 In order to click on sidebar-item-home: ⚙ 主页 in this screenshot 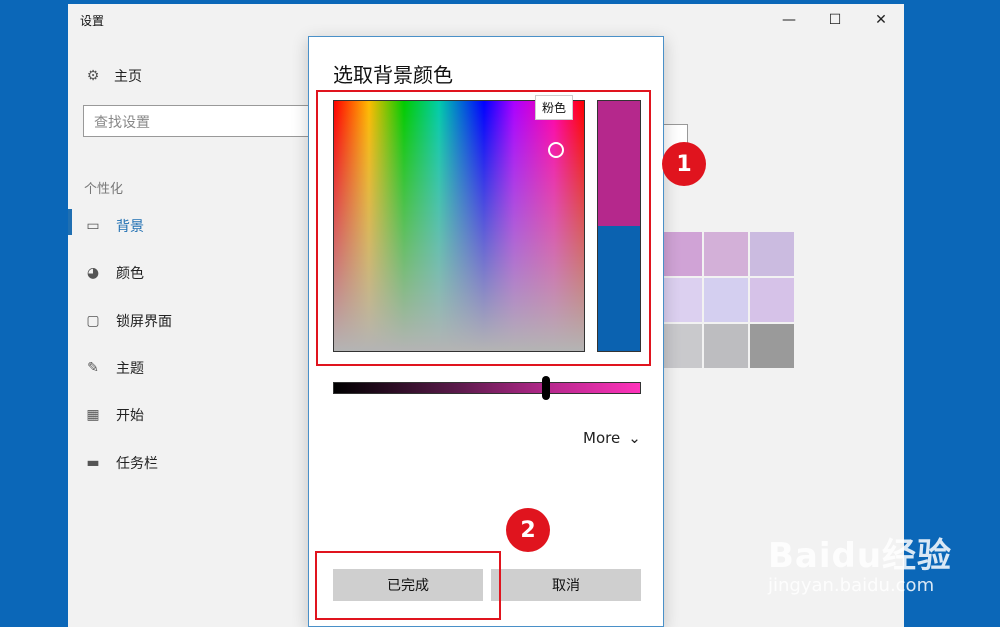, I will do `click(113, 76)`.